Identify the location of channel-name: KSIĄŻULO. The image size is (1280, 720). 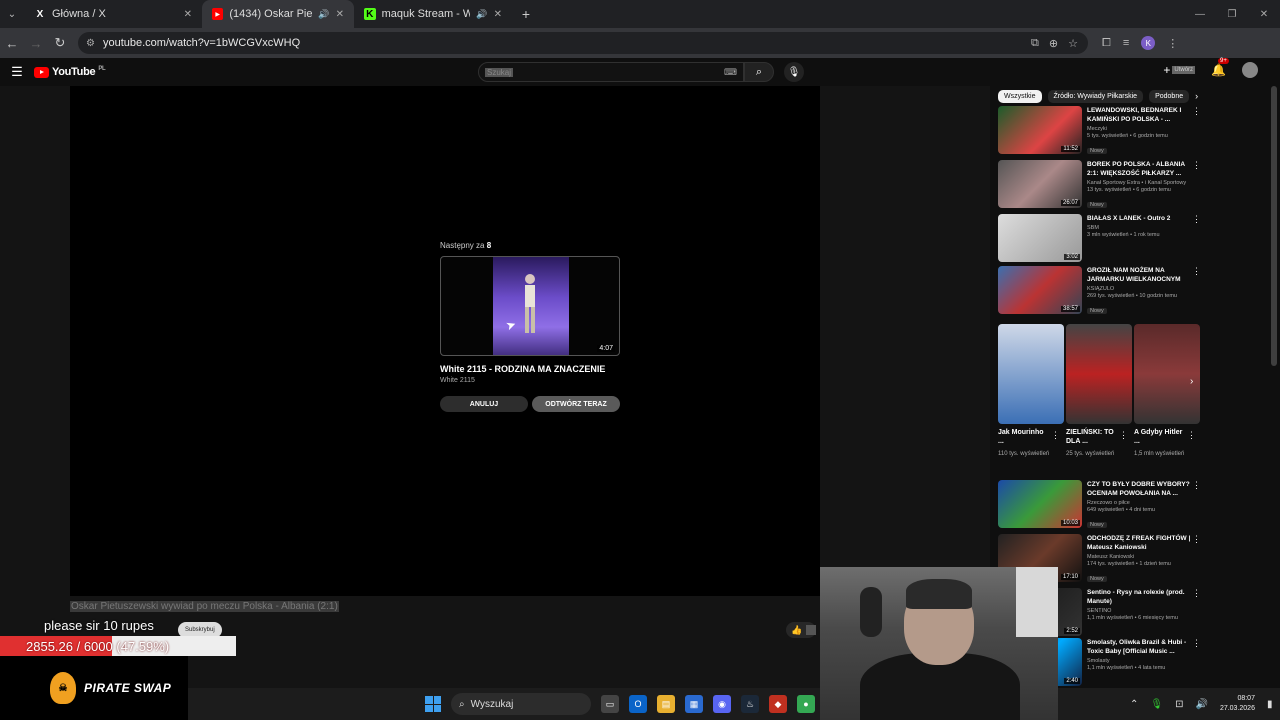
(1145, 289).